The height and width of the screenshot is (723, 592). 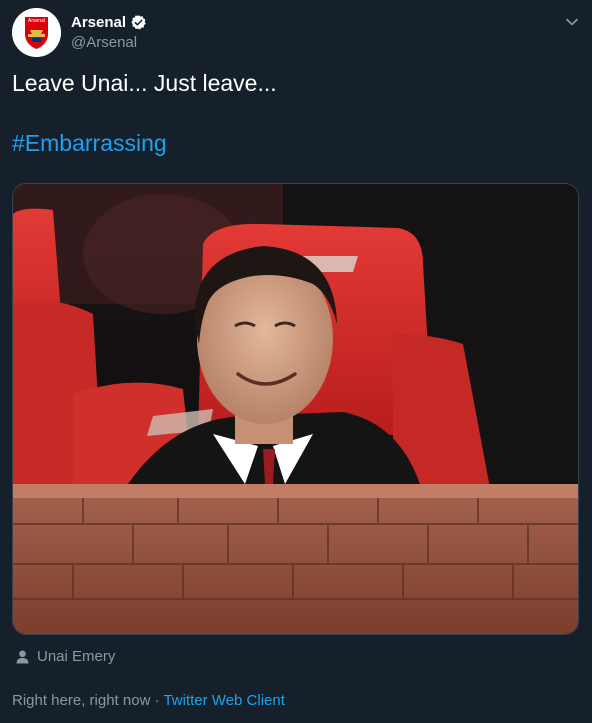 I want to click on source-client-link: Twitter Web Client, so click(x=223, y=700).